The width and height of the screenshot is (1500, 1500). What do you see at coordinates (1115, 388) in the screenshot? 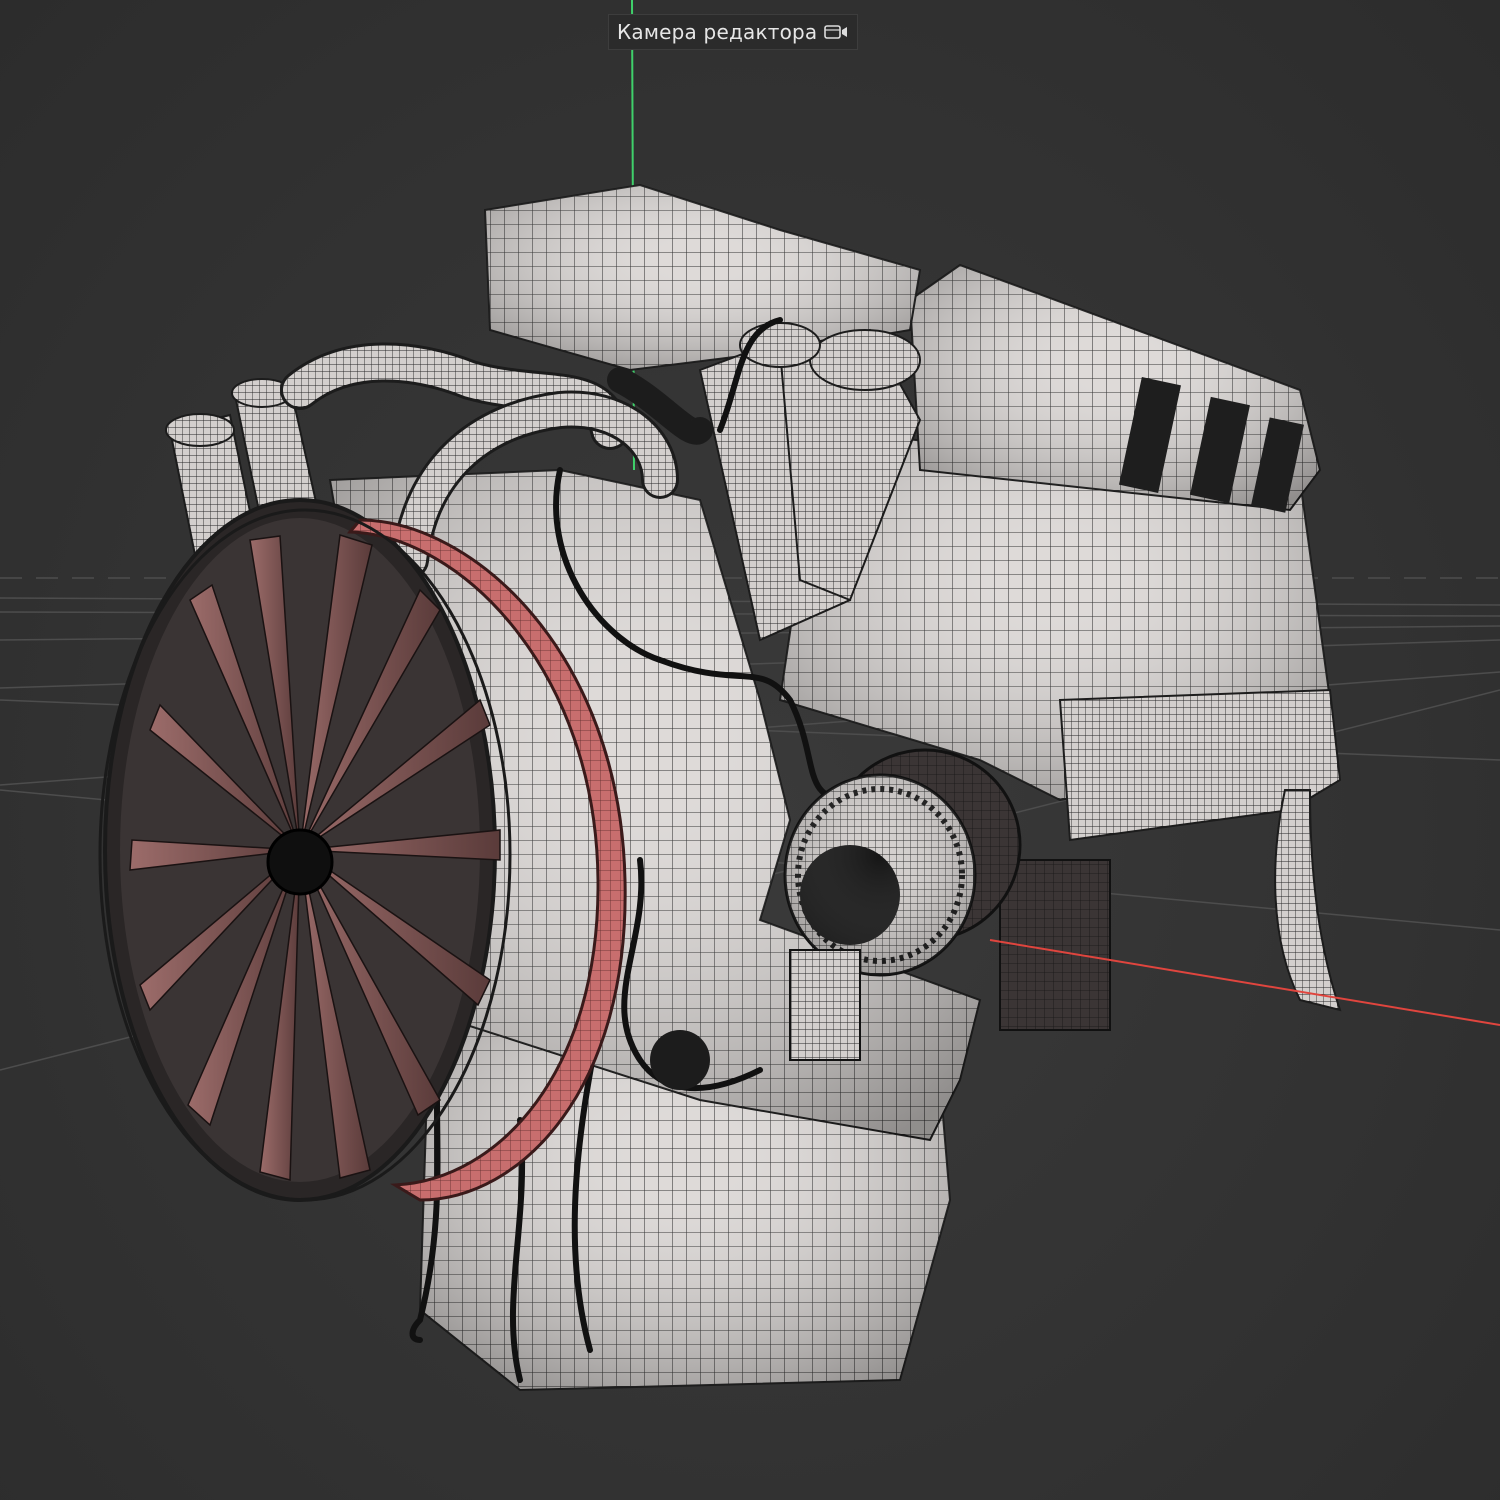
I see `cylinder-head-right` at bounding box center [1115, 388].